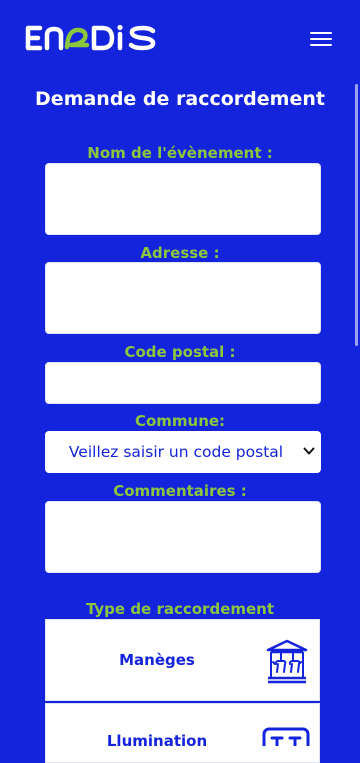  Describe the element at coordinates (180, 253) in the screenshot. I see `address-label: Adresse :` at that location.